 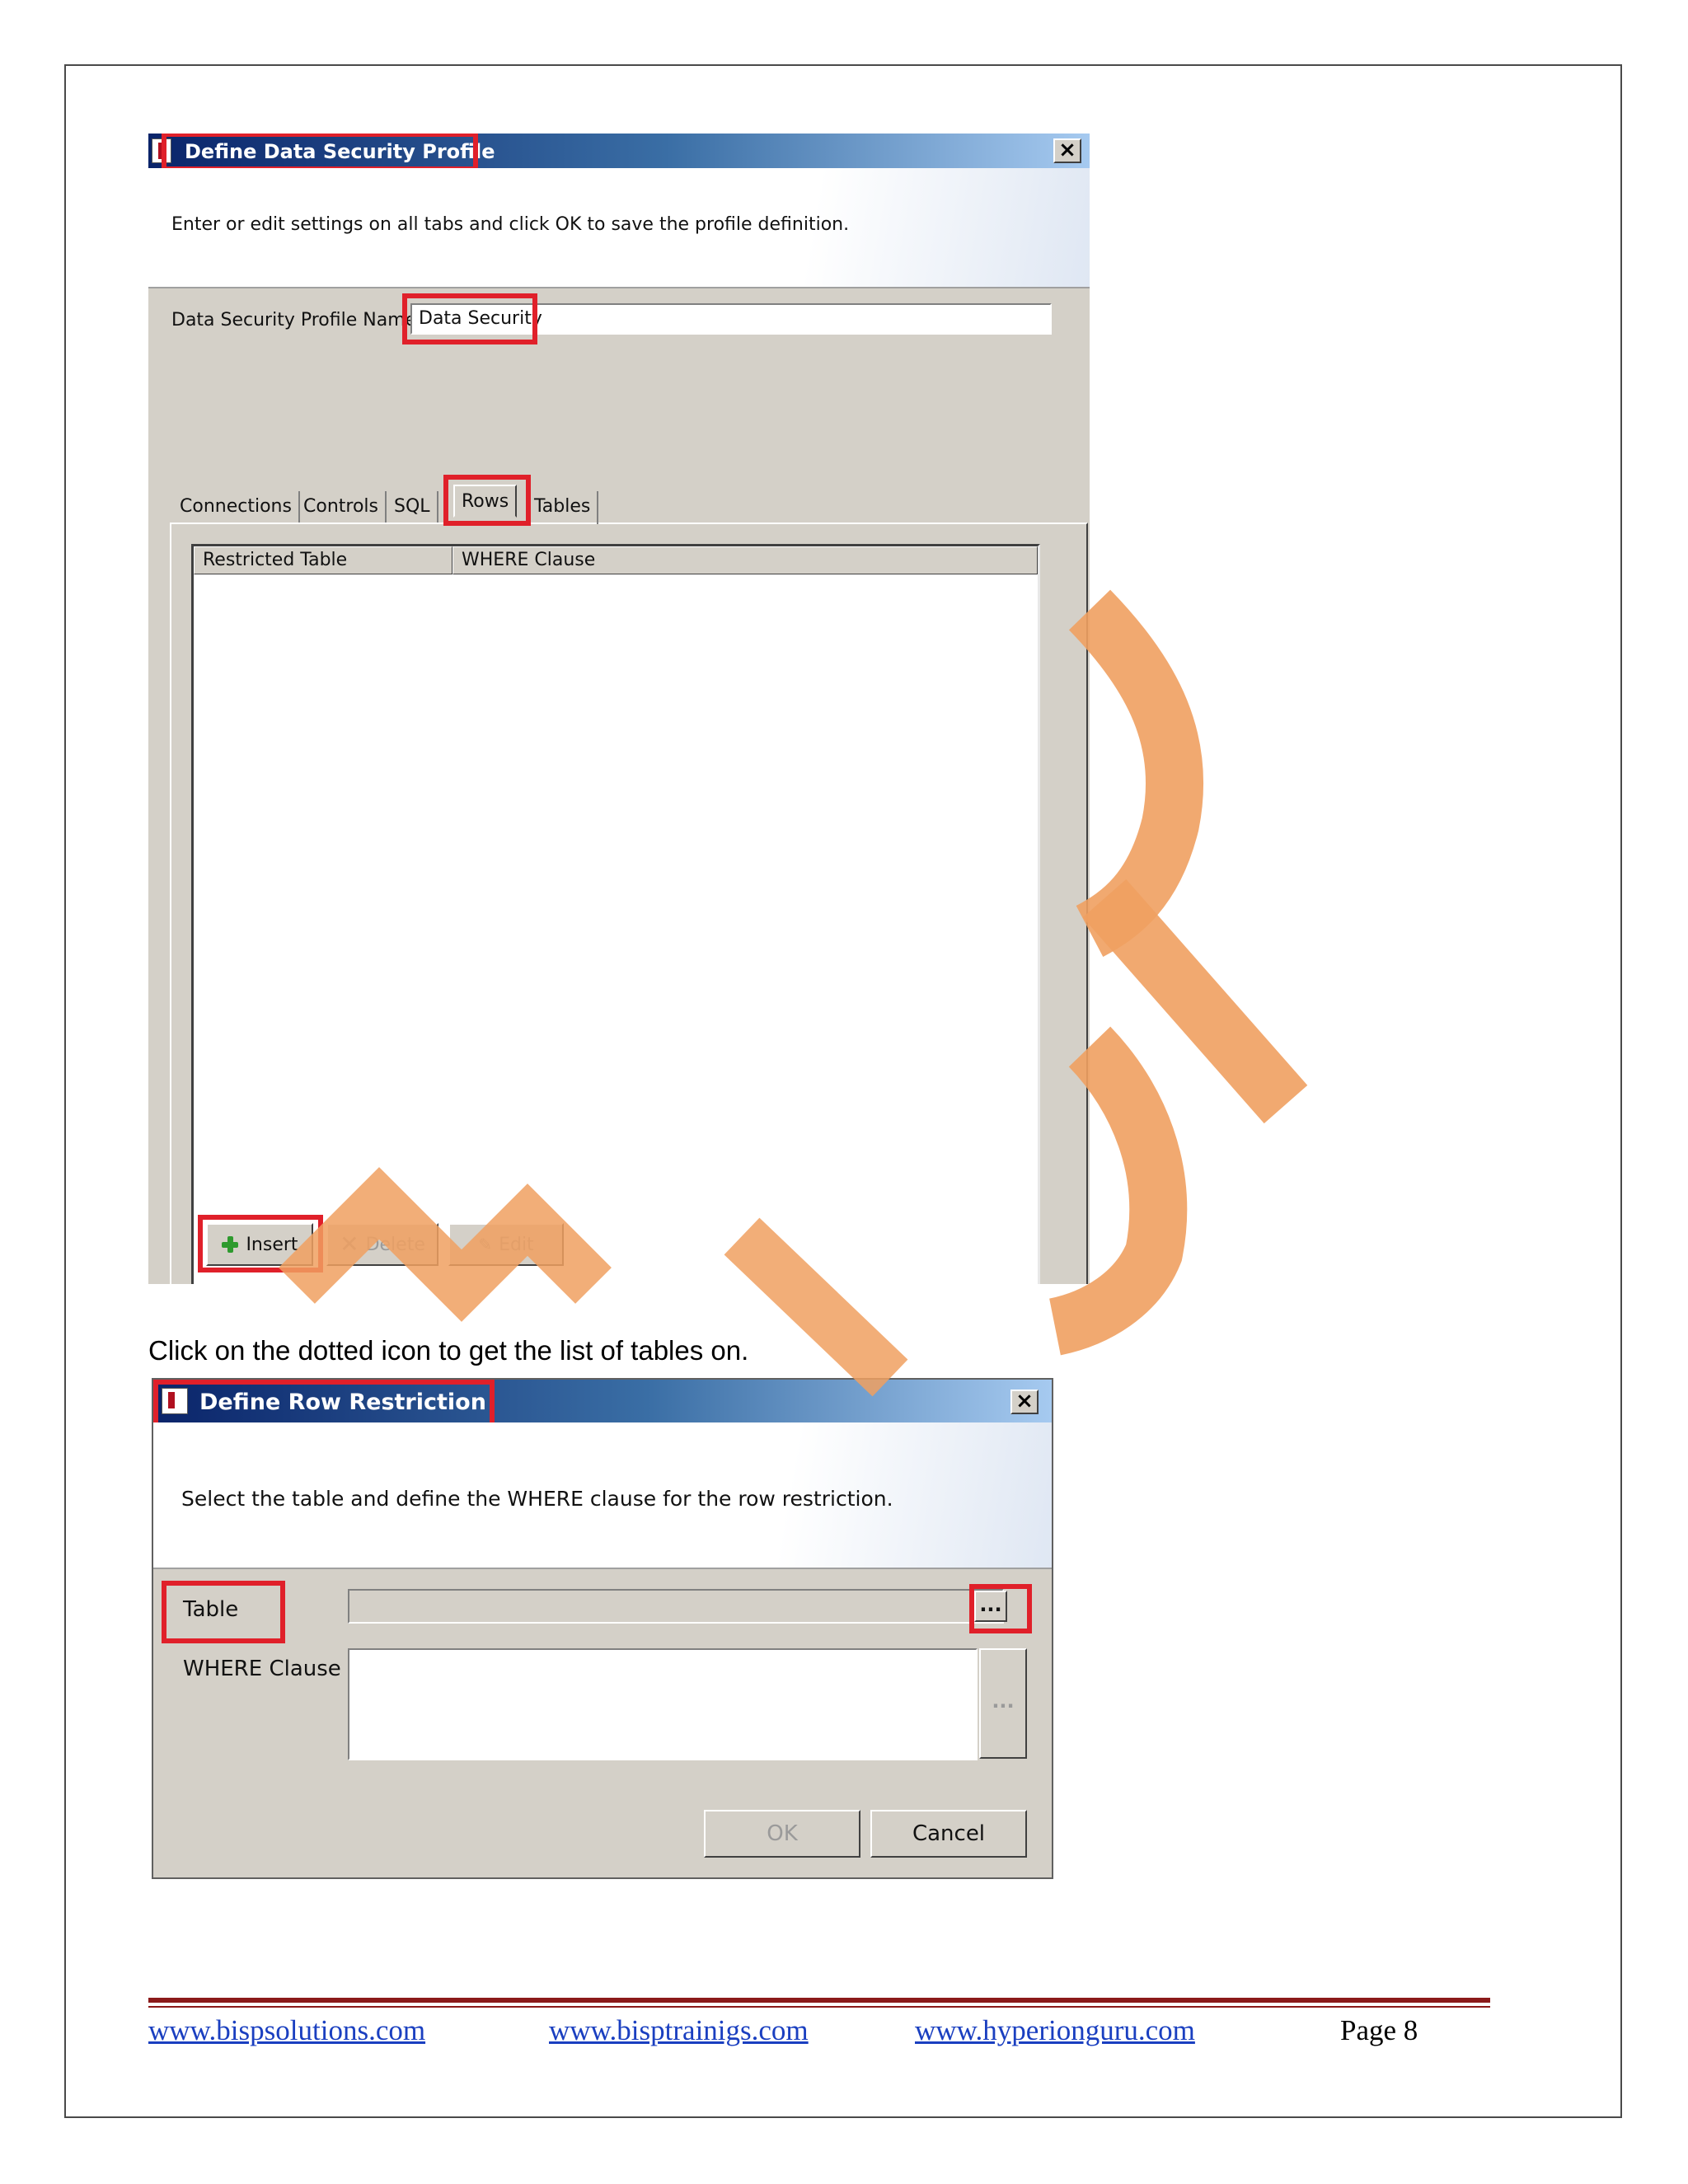 What do you see at coordinates (679, 2030) in the screenshot?
I see `footer-link-bisptrainigs: www.bisptrainigs.com` at bounding box center [679, 2030].